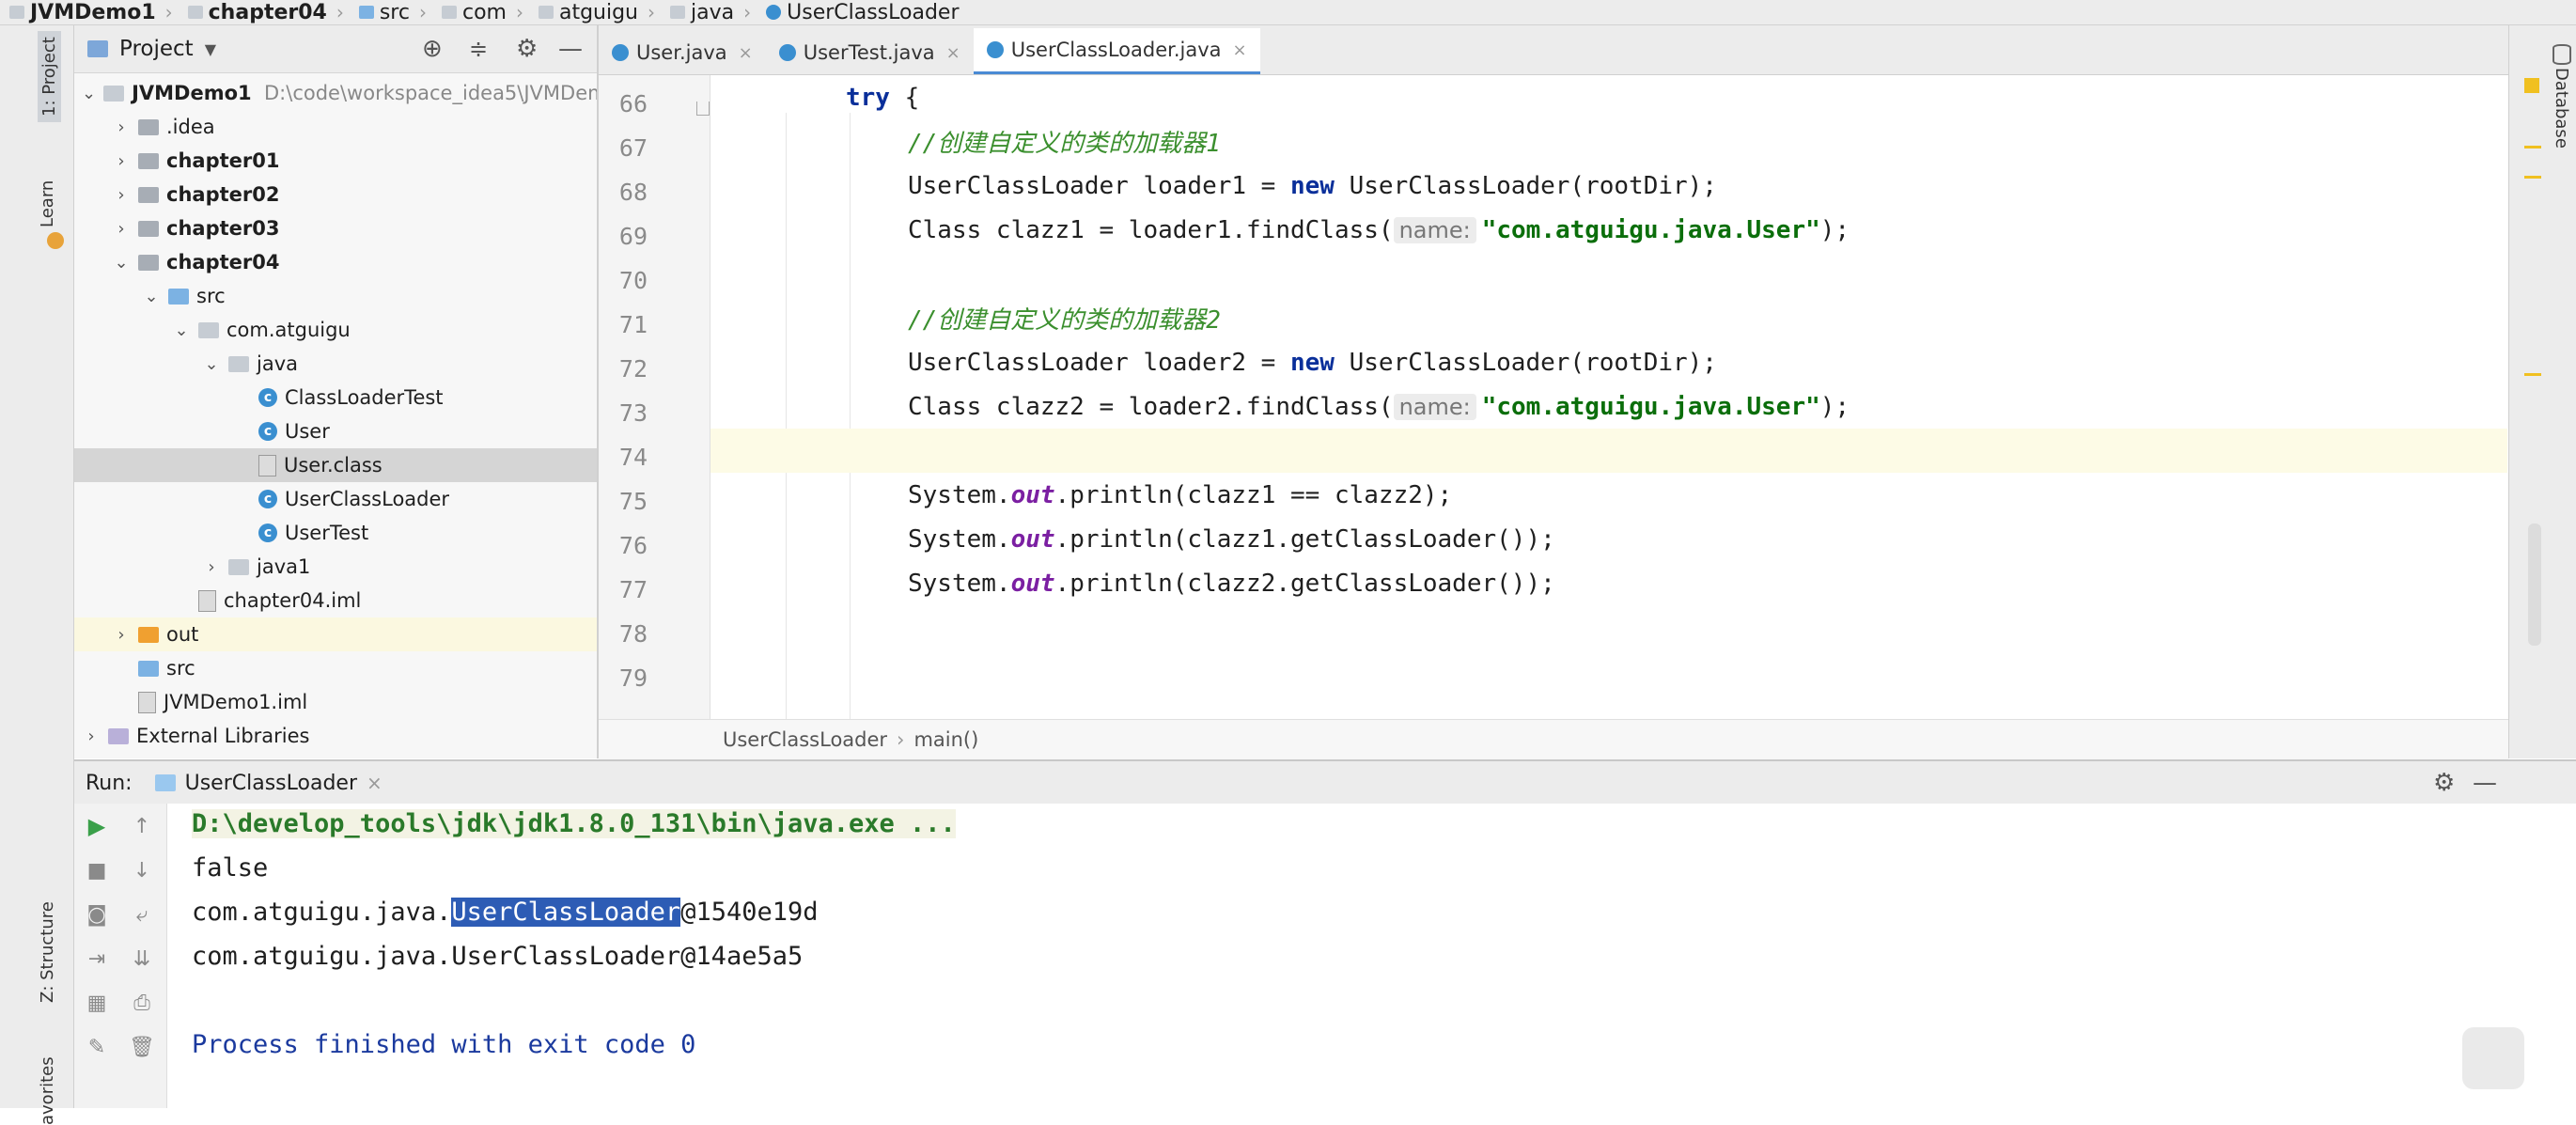  Describe the element at coordinates (335, 702) in the screenshot. I see `tree-item-jvmdemo1-iml: JVMDemo1.iml` at that location.